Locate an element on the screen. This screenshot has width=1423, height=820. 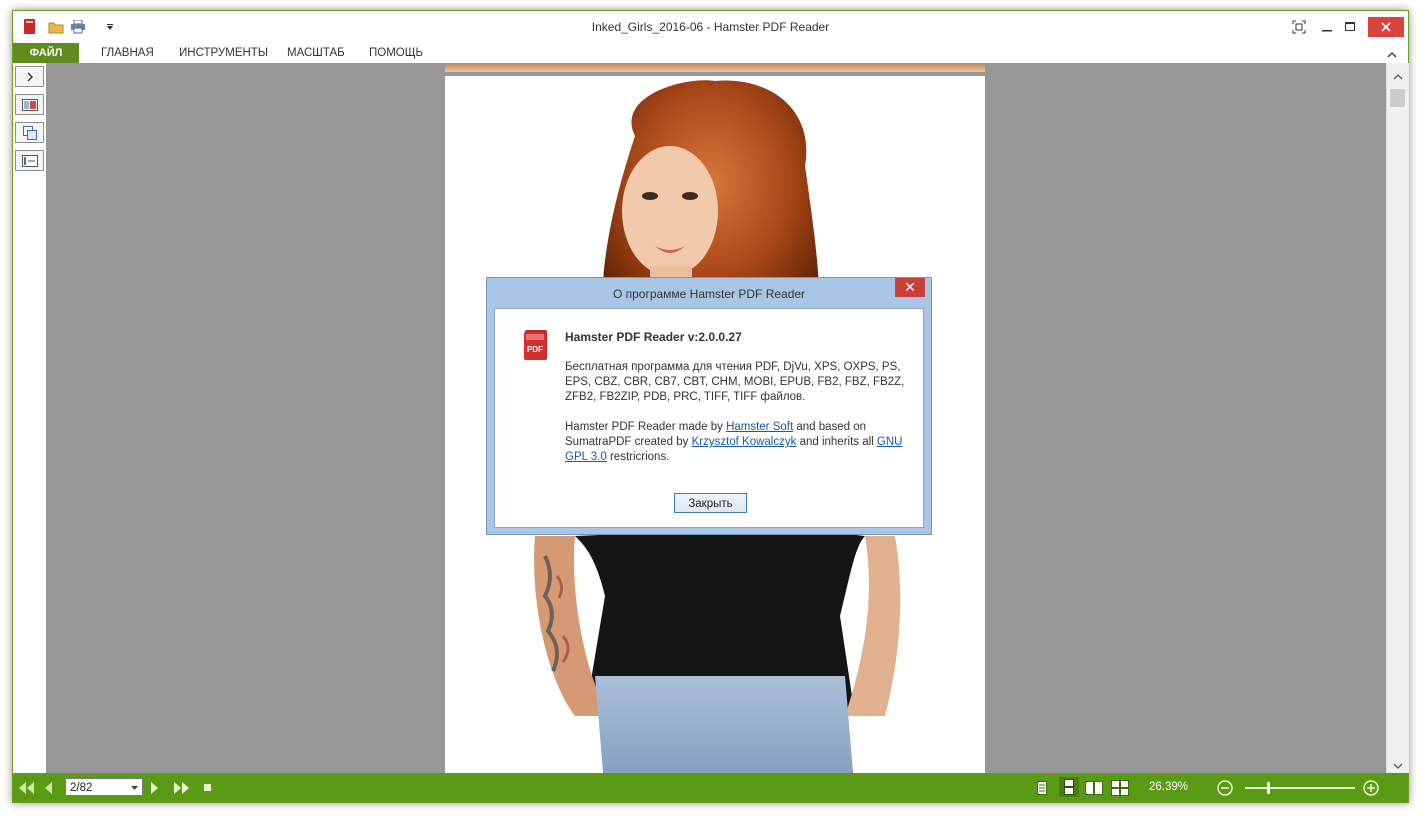
zoom-in-icon is located at coordinates (1371, 787).